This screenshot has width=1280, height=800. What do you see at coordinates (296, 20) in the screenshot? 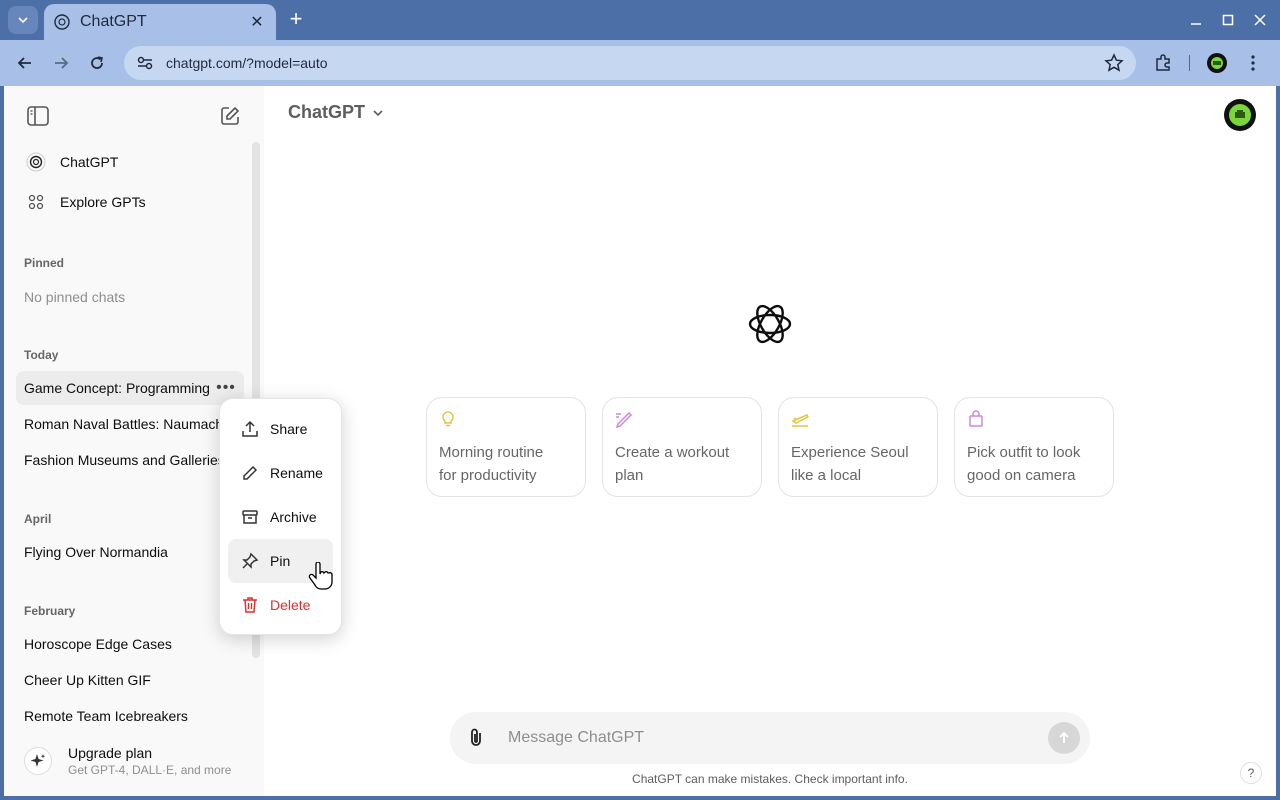
I see `new-tab-button: +` at bounding box center [296, 20].